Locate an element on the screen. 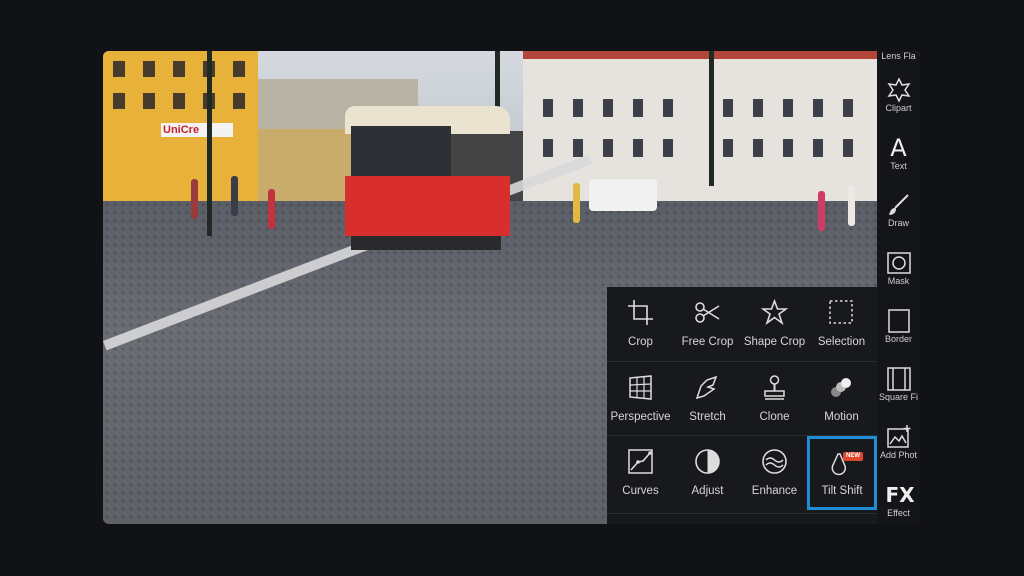  square-fit-icon is located at coordinates (898, 379).